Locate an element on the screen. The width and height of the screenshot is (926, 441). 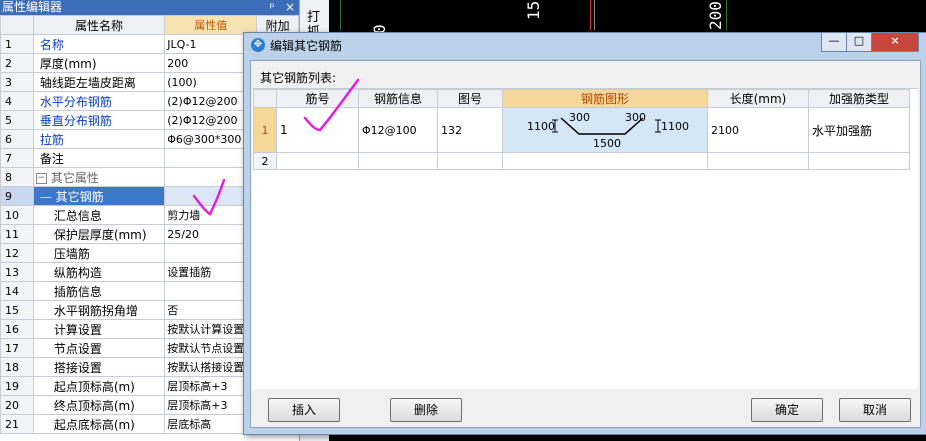
cancel-button: 取消 is located at coordinates (875, 410).